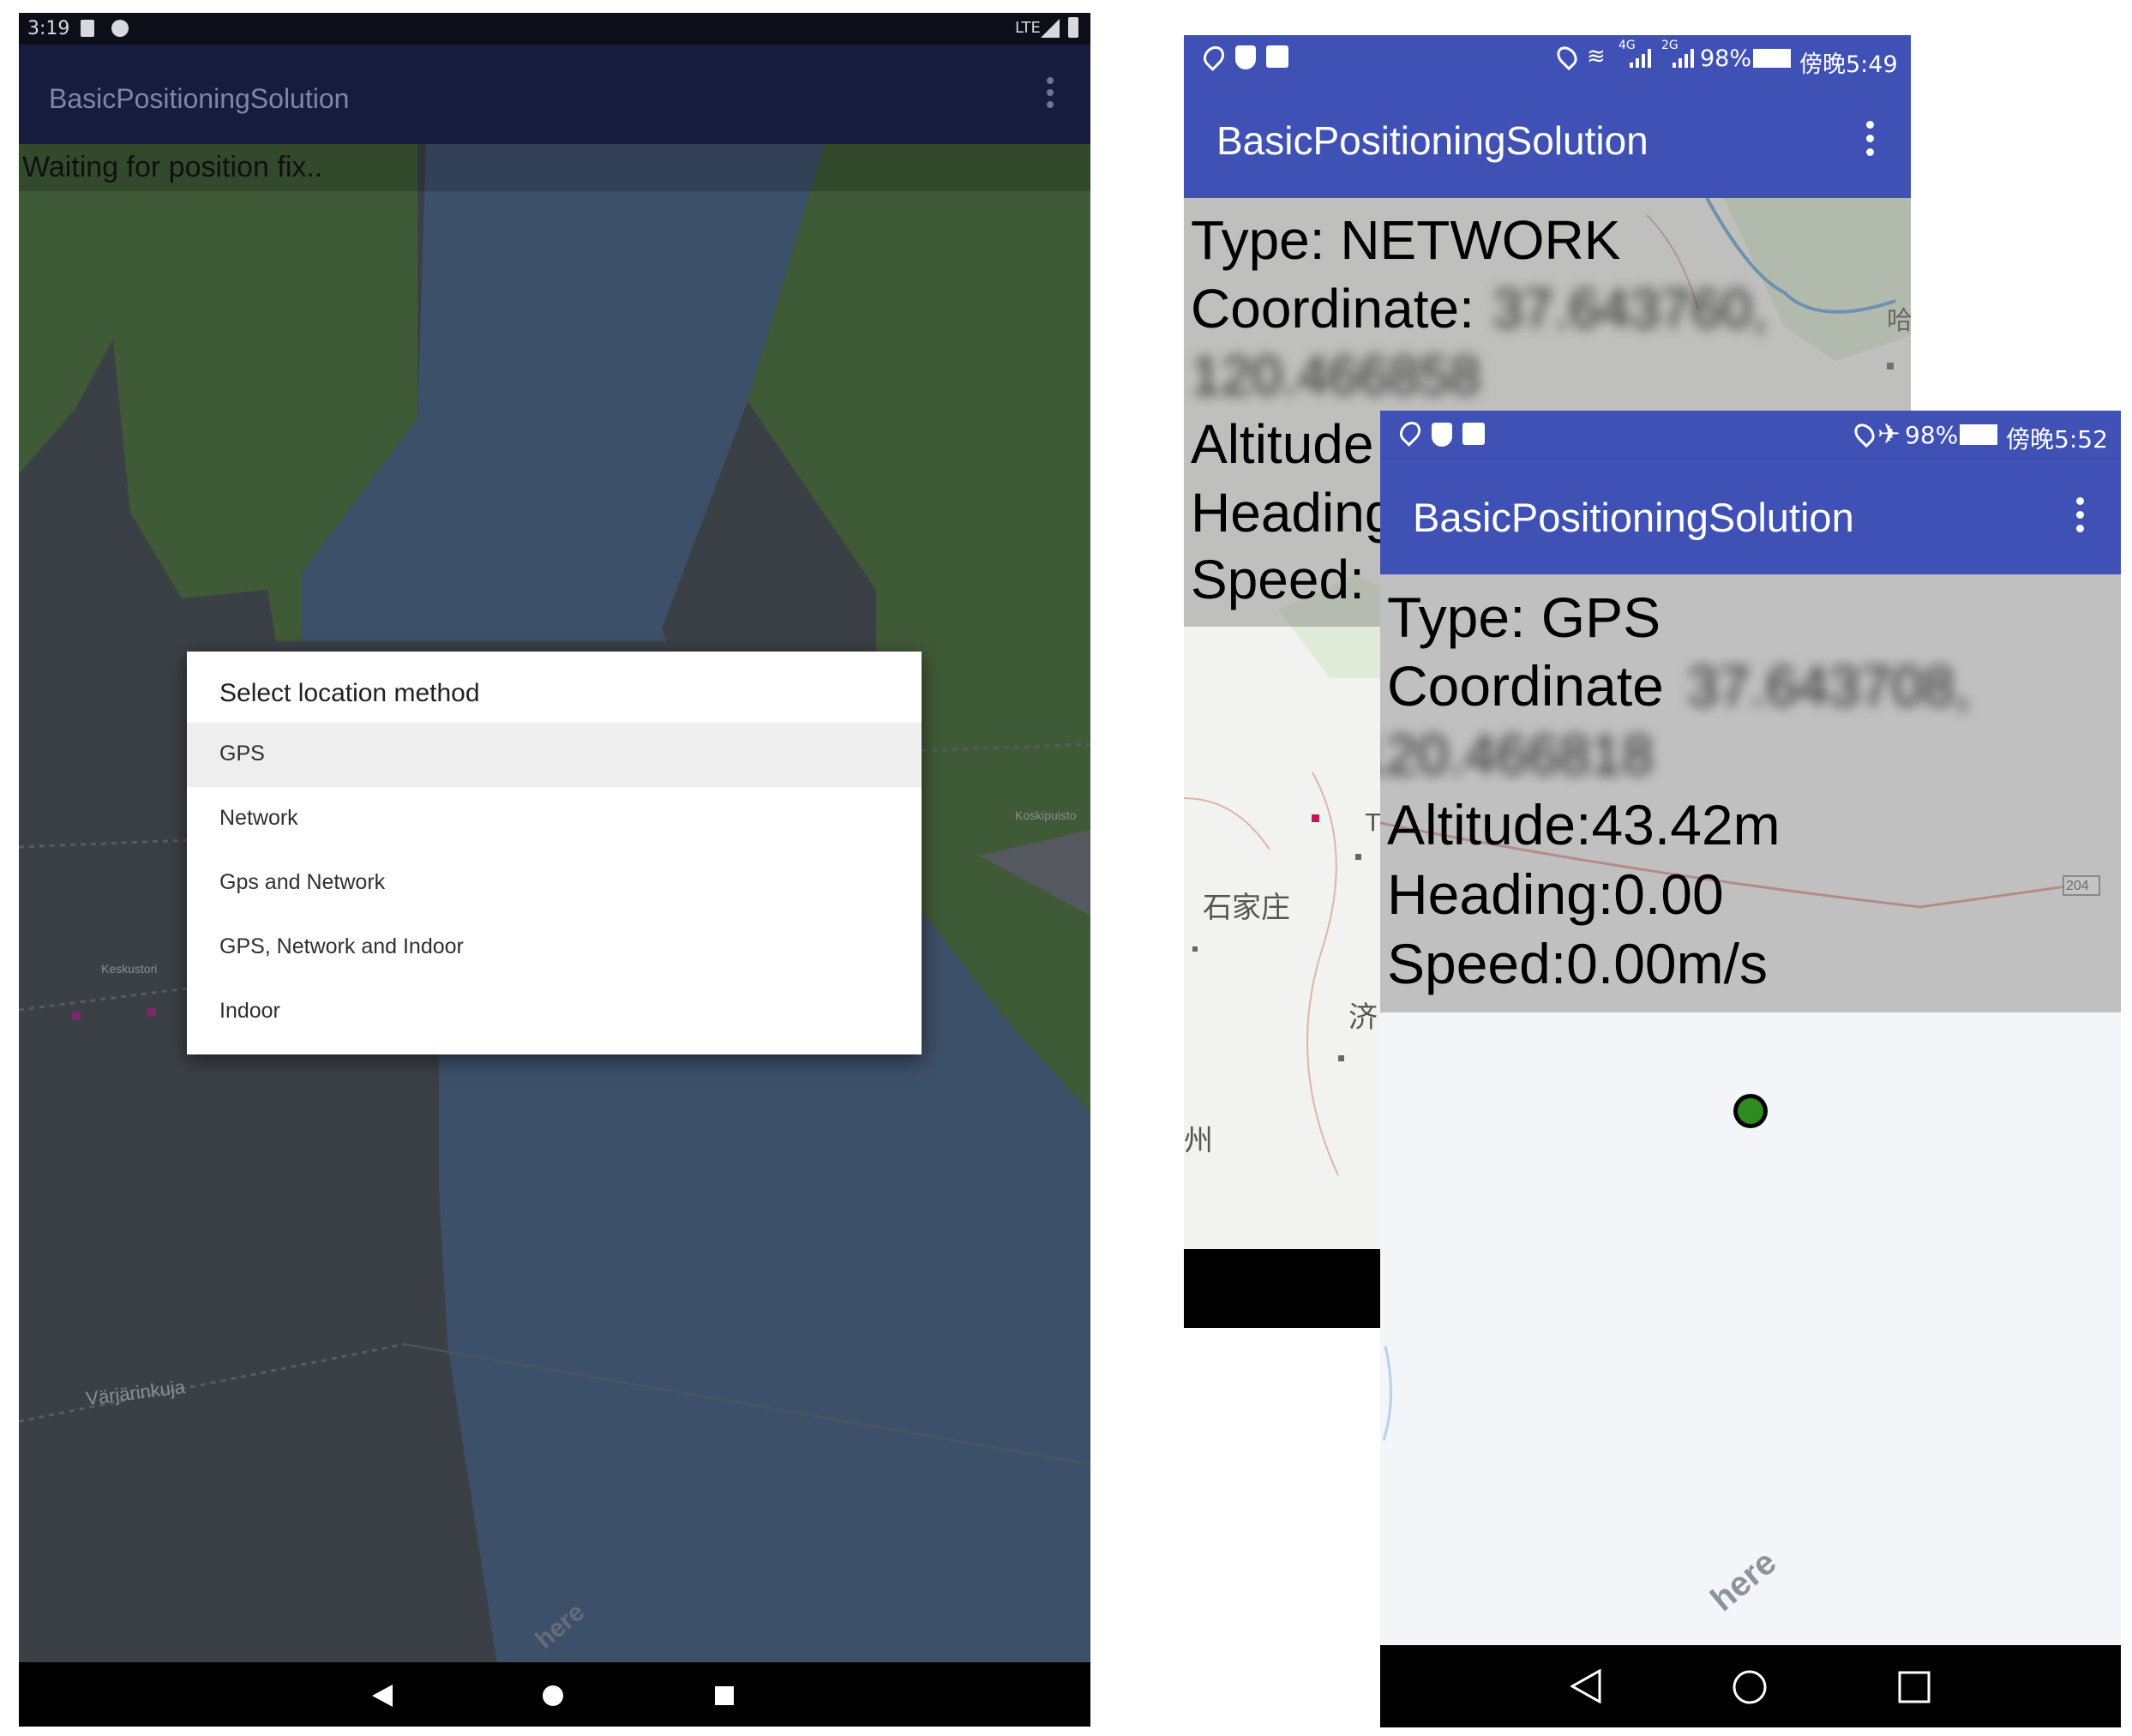 The image size is (2132, 1736). What do you see at coordinates (554, 819) in the screenshot?
I see `option-network: Network` at bounding box center [554, 819].